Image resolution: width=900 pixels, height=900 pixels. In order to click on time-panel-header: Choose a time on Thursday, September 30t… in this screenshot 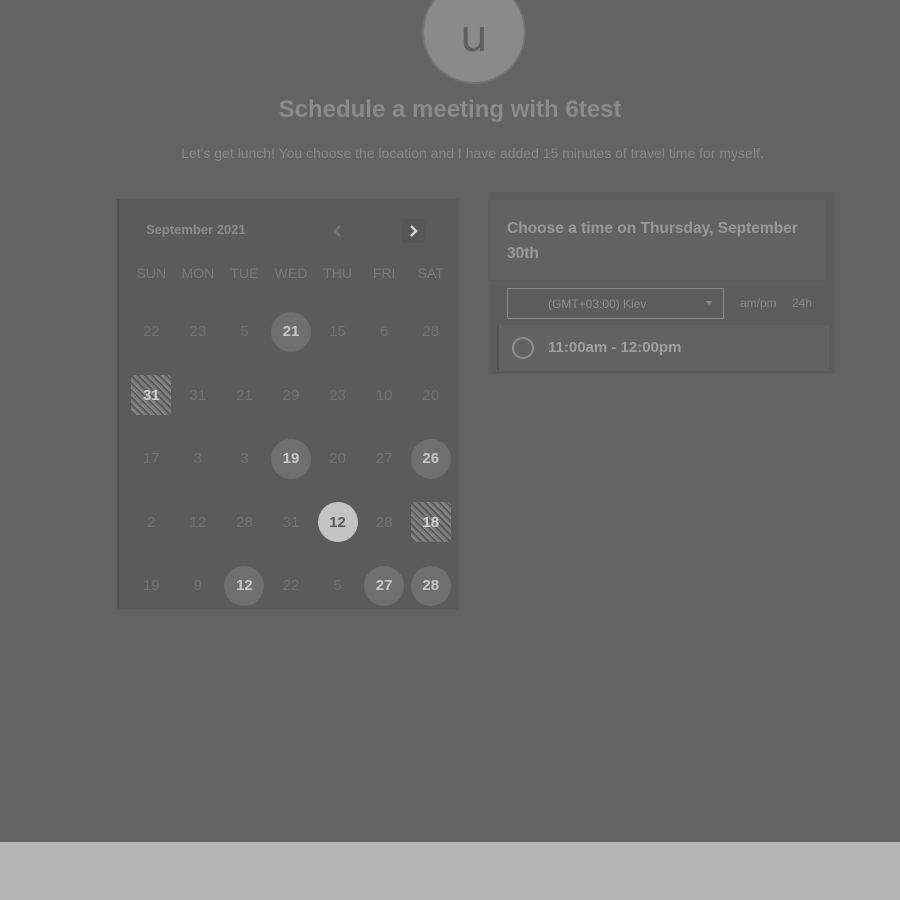, I will do `click(658, 240)`.